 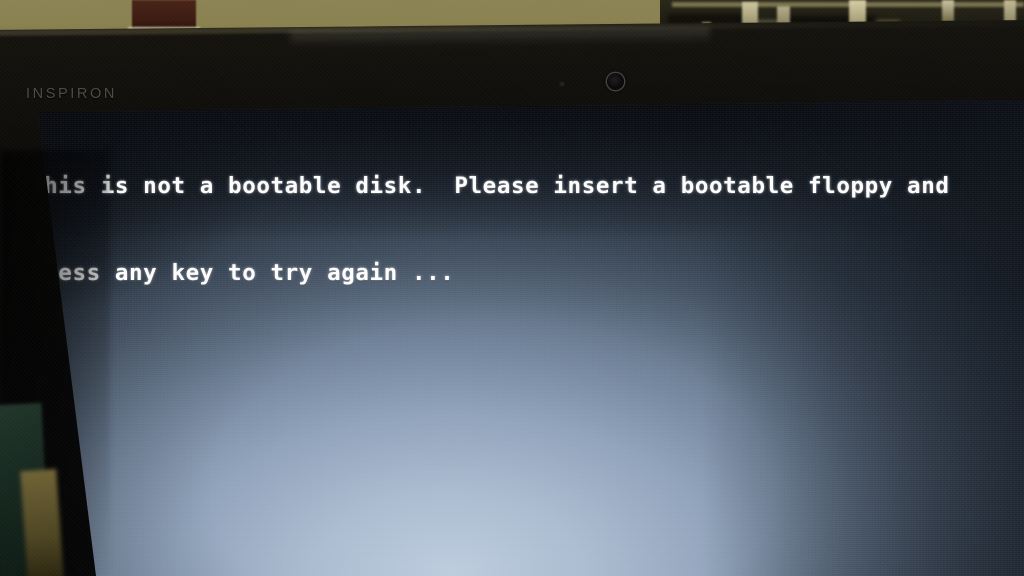 I want to click on bezel-gloss-reflection, so click(x=500, y=37).